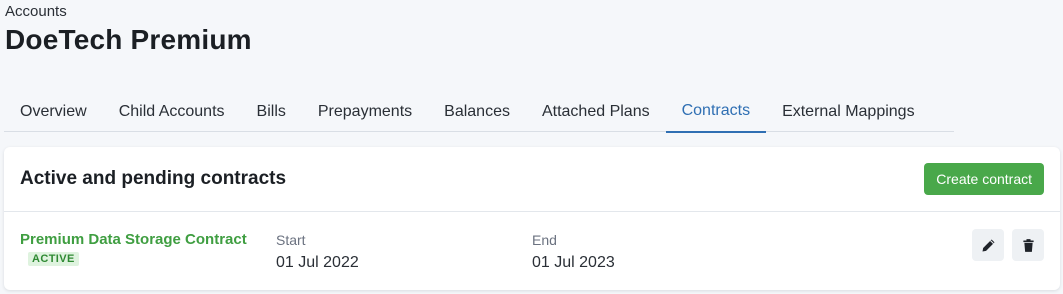  What do you see at coordinates (128, 39) in the screenshot?
I see `page-title: DoeTech Premium` at bounding box center [128, 39].